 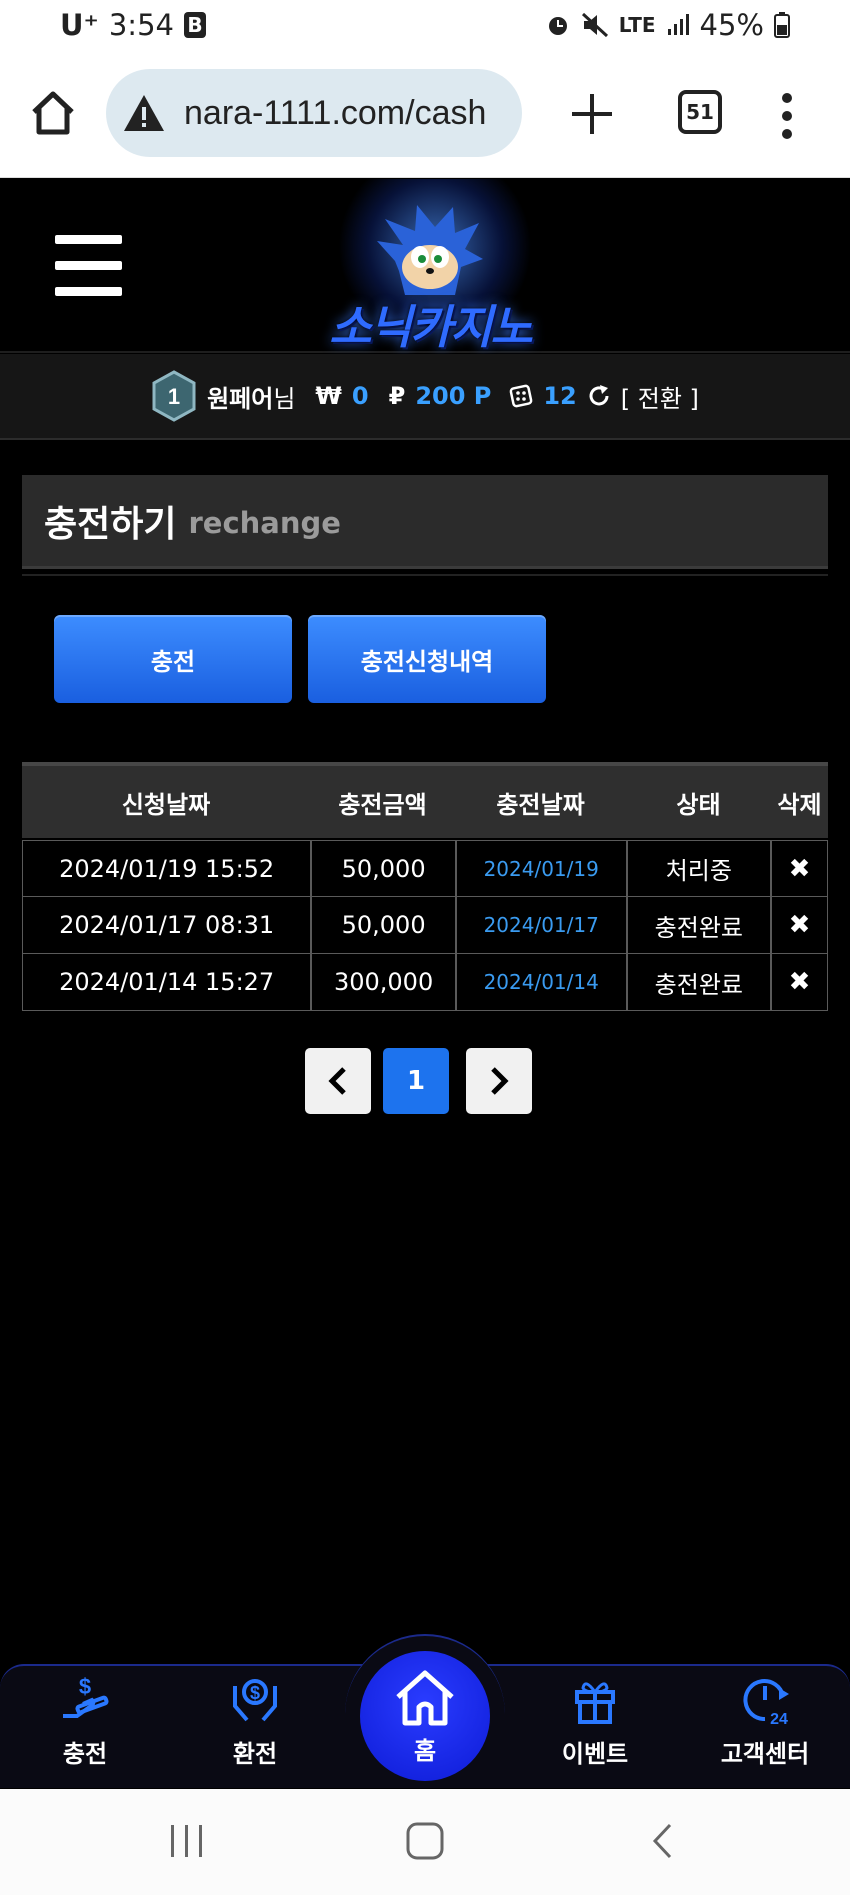 What do you see at coordinates (88, 265) in the screenshot?
I see `hamburger-menu-icon` at bounding box center [88, 265].